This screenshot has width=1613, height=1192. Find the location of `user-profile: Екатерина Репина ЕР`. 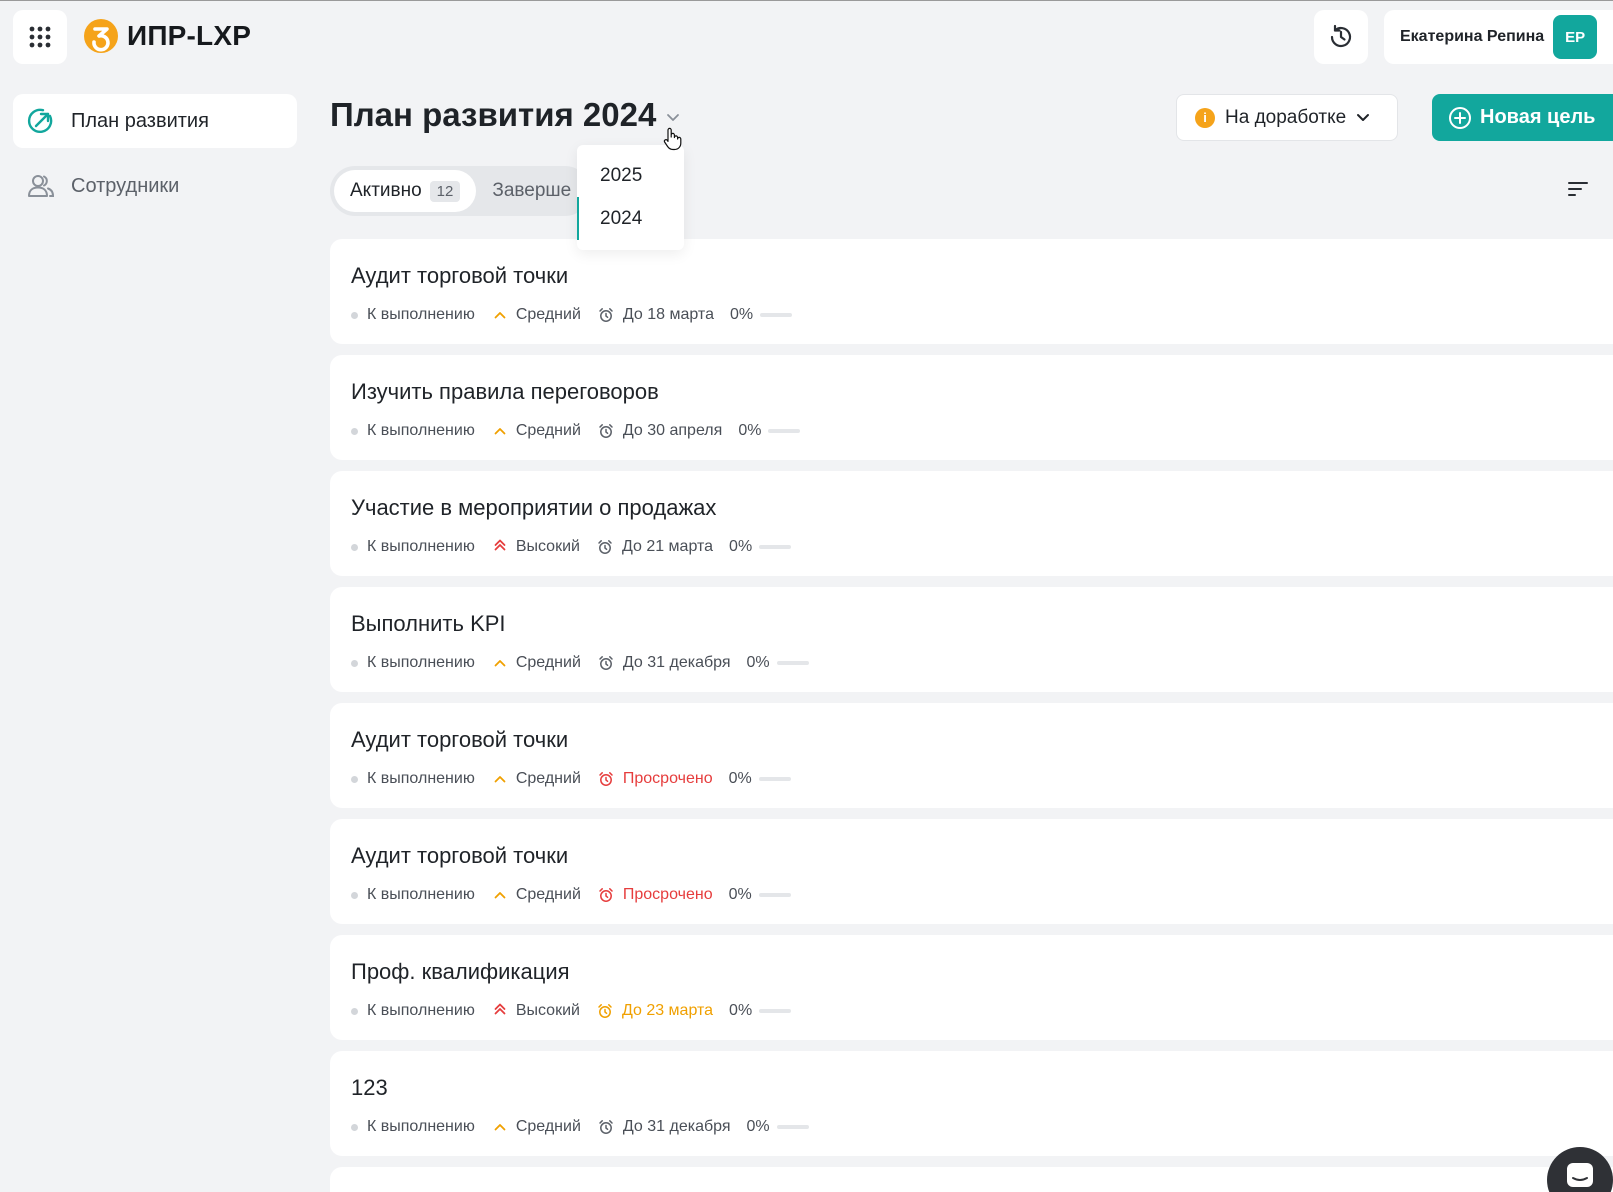

user-profile: Екатерина Репина ЕР is located at coordinates (1498, 37).